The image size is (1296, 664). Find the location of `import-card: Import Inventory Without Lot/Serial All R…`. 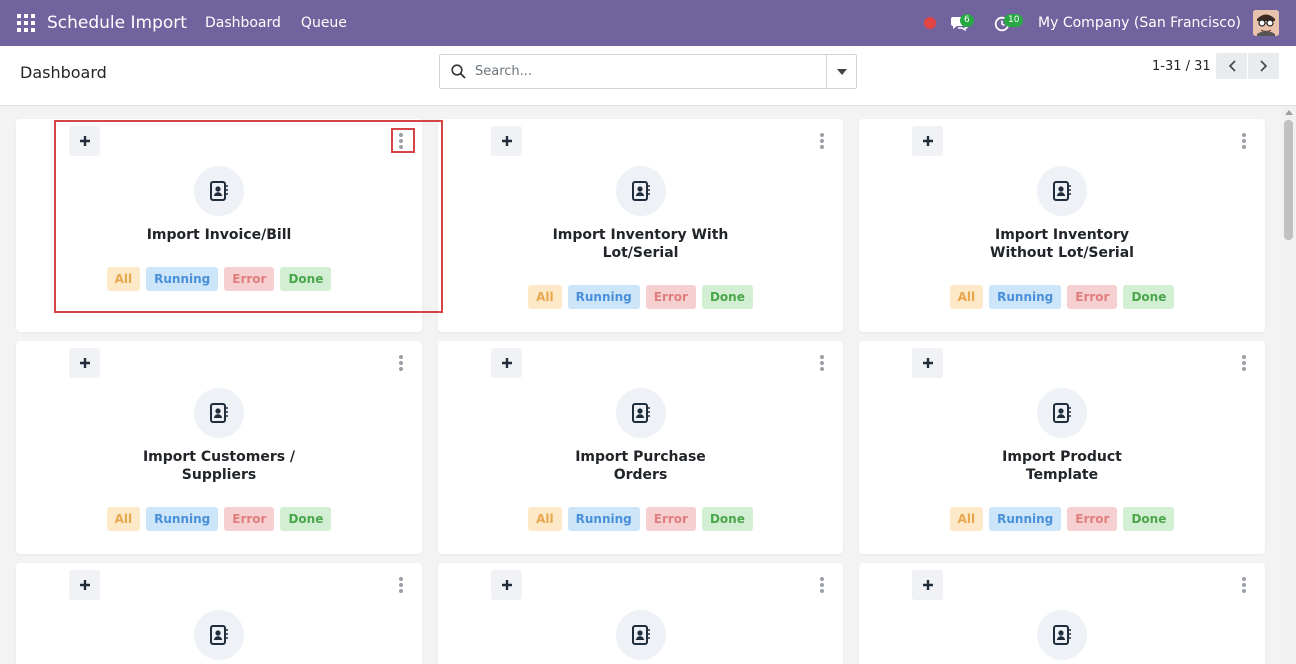

import-card: Import Inventory Without Lot/Serial All R… is located at coordinates (1062, 225).